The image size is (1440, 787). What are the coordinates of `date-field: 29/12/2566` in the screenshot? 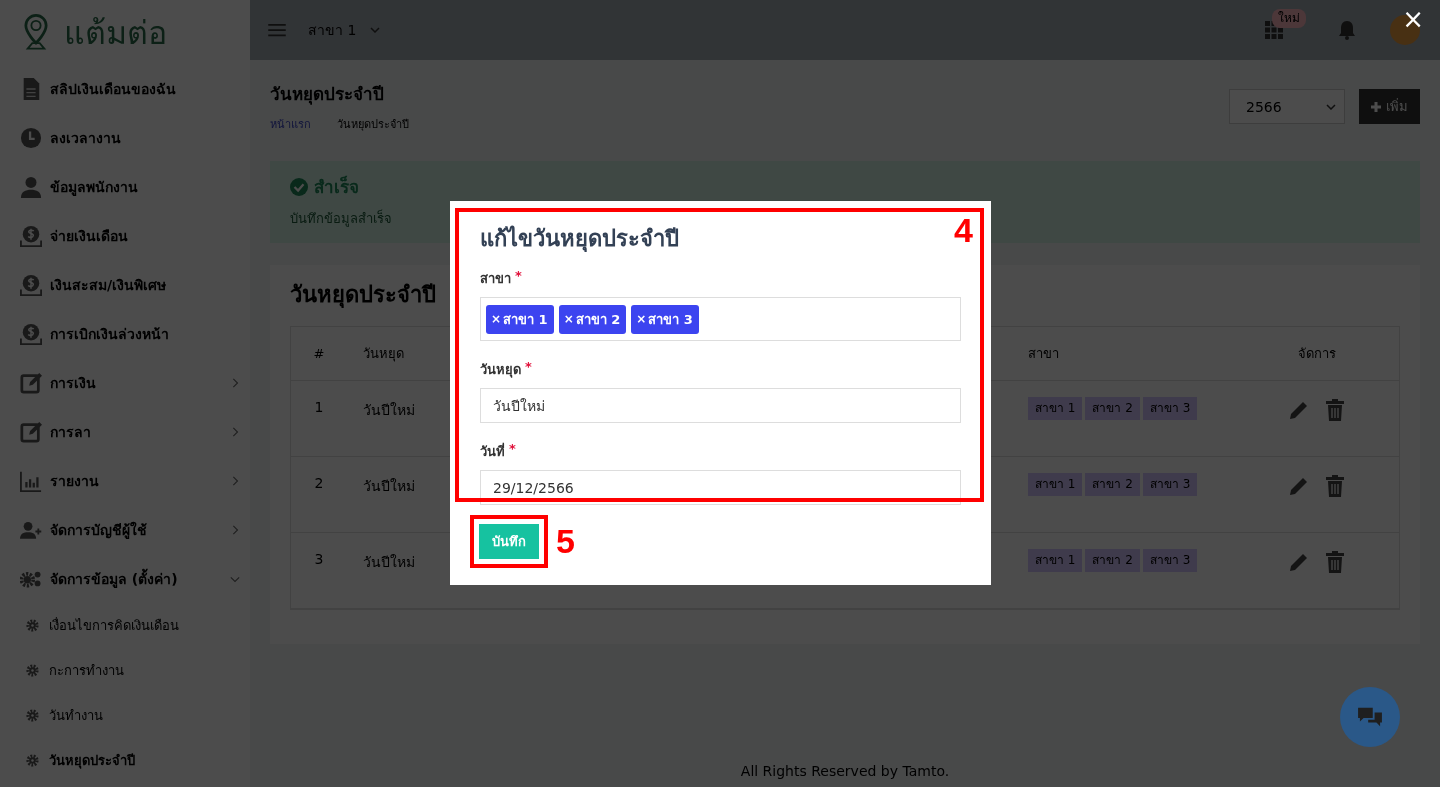 It's located at (720, 487).